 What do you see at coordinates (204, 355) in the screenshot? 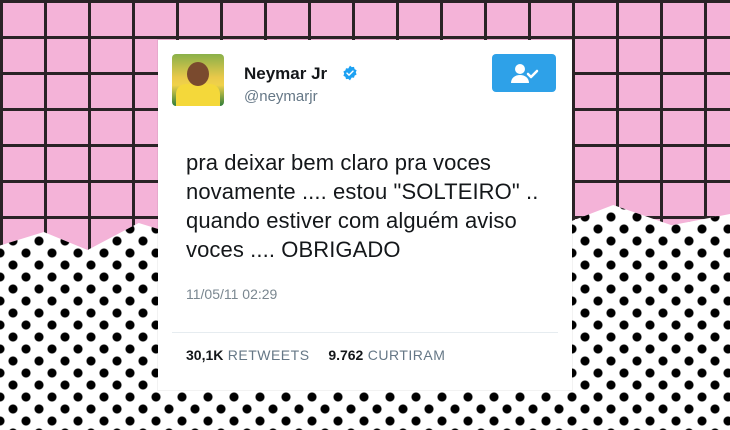
I see `retweets-count: 30,1K` at bounding box center [204, 355].